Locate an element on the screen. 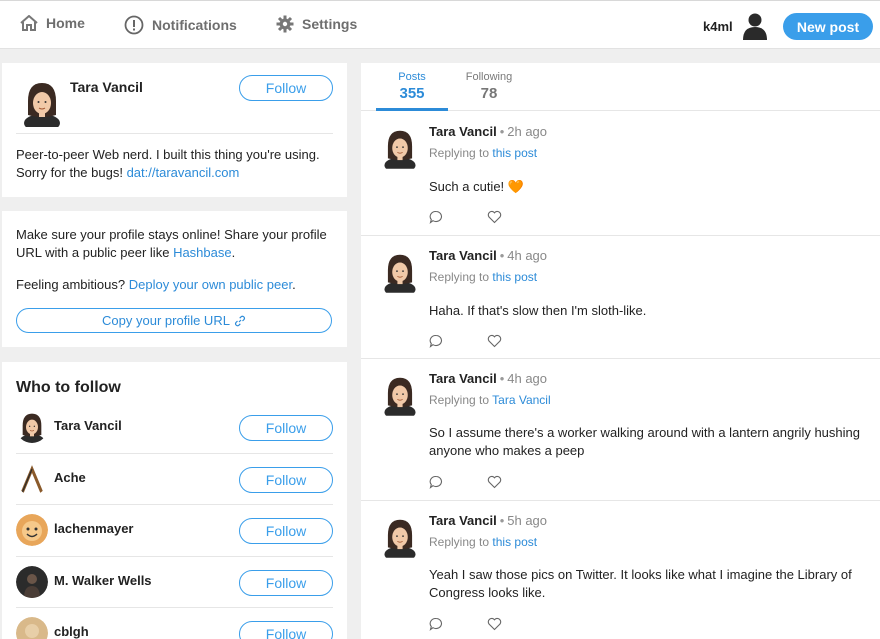 The width and height of the screenshot is (880, 639). suggested-user-name: M. Walker Wells is located at coordinates (103, 580).